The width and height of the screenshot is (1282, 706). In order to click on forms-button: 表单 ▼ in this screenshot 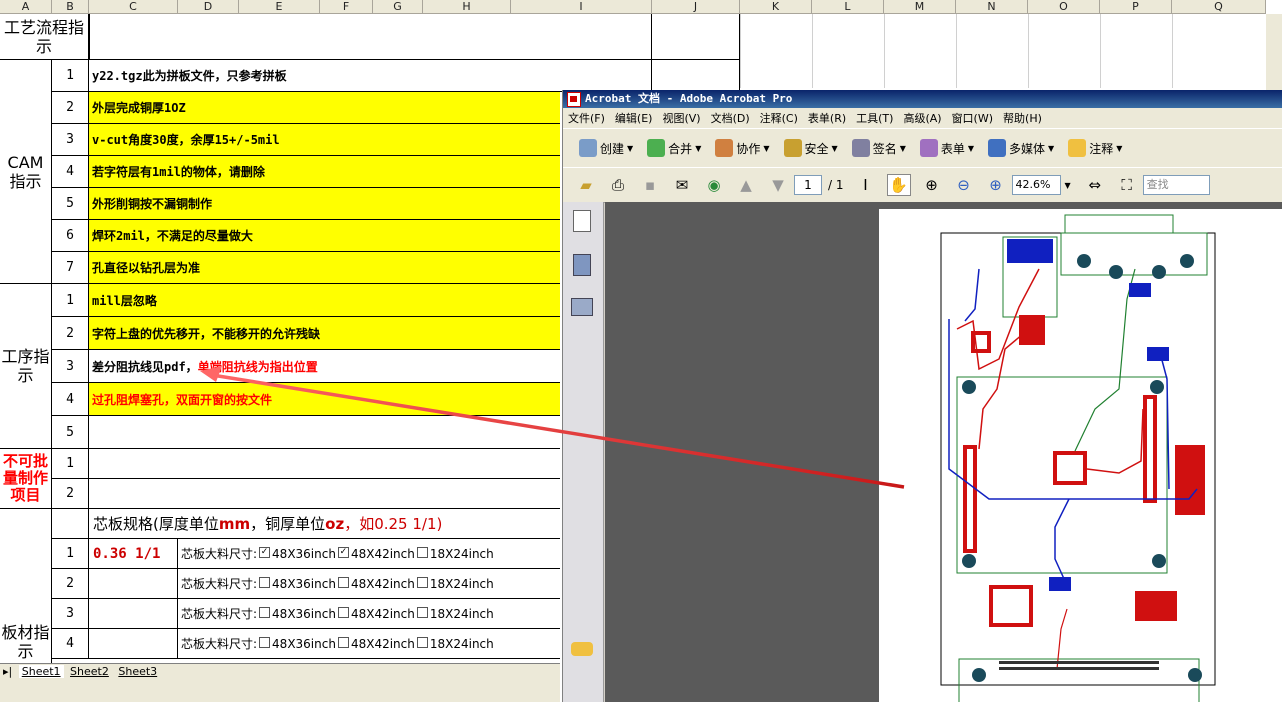, I will do `click(947, 148)`.